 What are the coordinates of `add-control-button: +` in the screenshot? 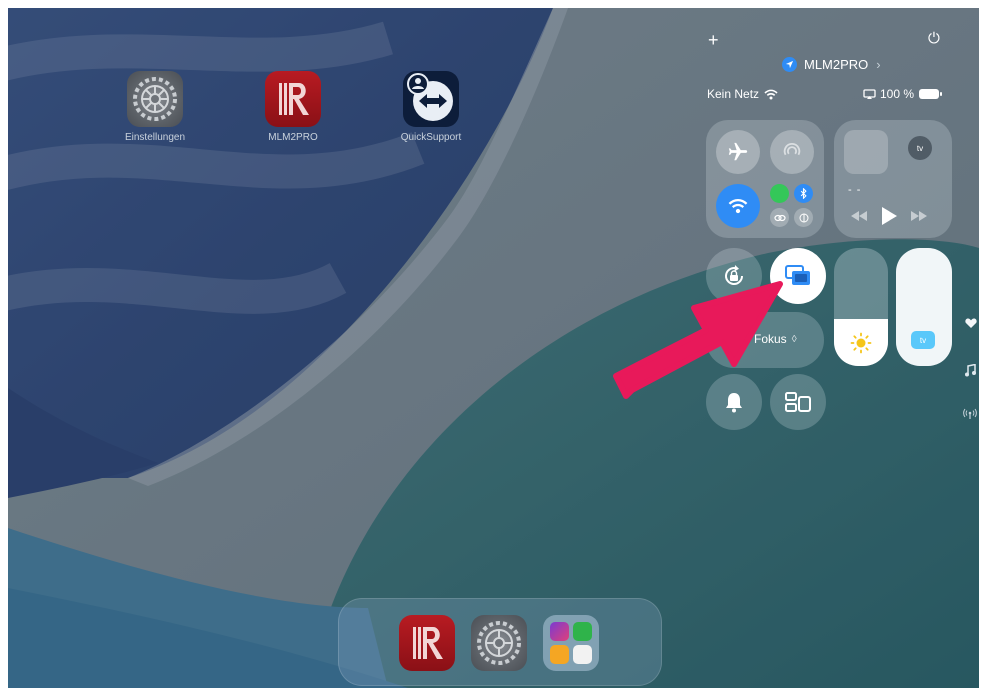 It's located at (713, 40).